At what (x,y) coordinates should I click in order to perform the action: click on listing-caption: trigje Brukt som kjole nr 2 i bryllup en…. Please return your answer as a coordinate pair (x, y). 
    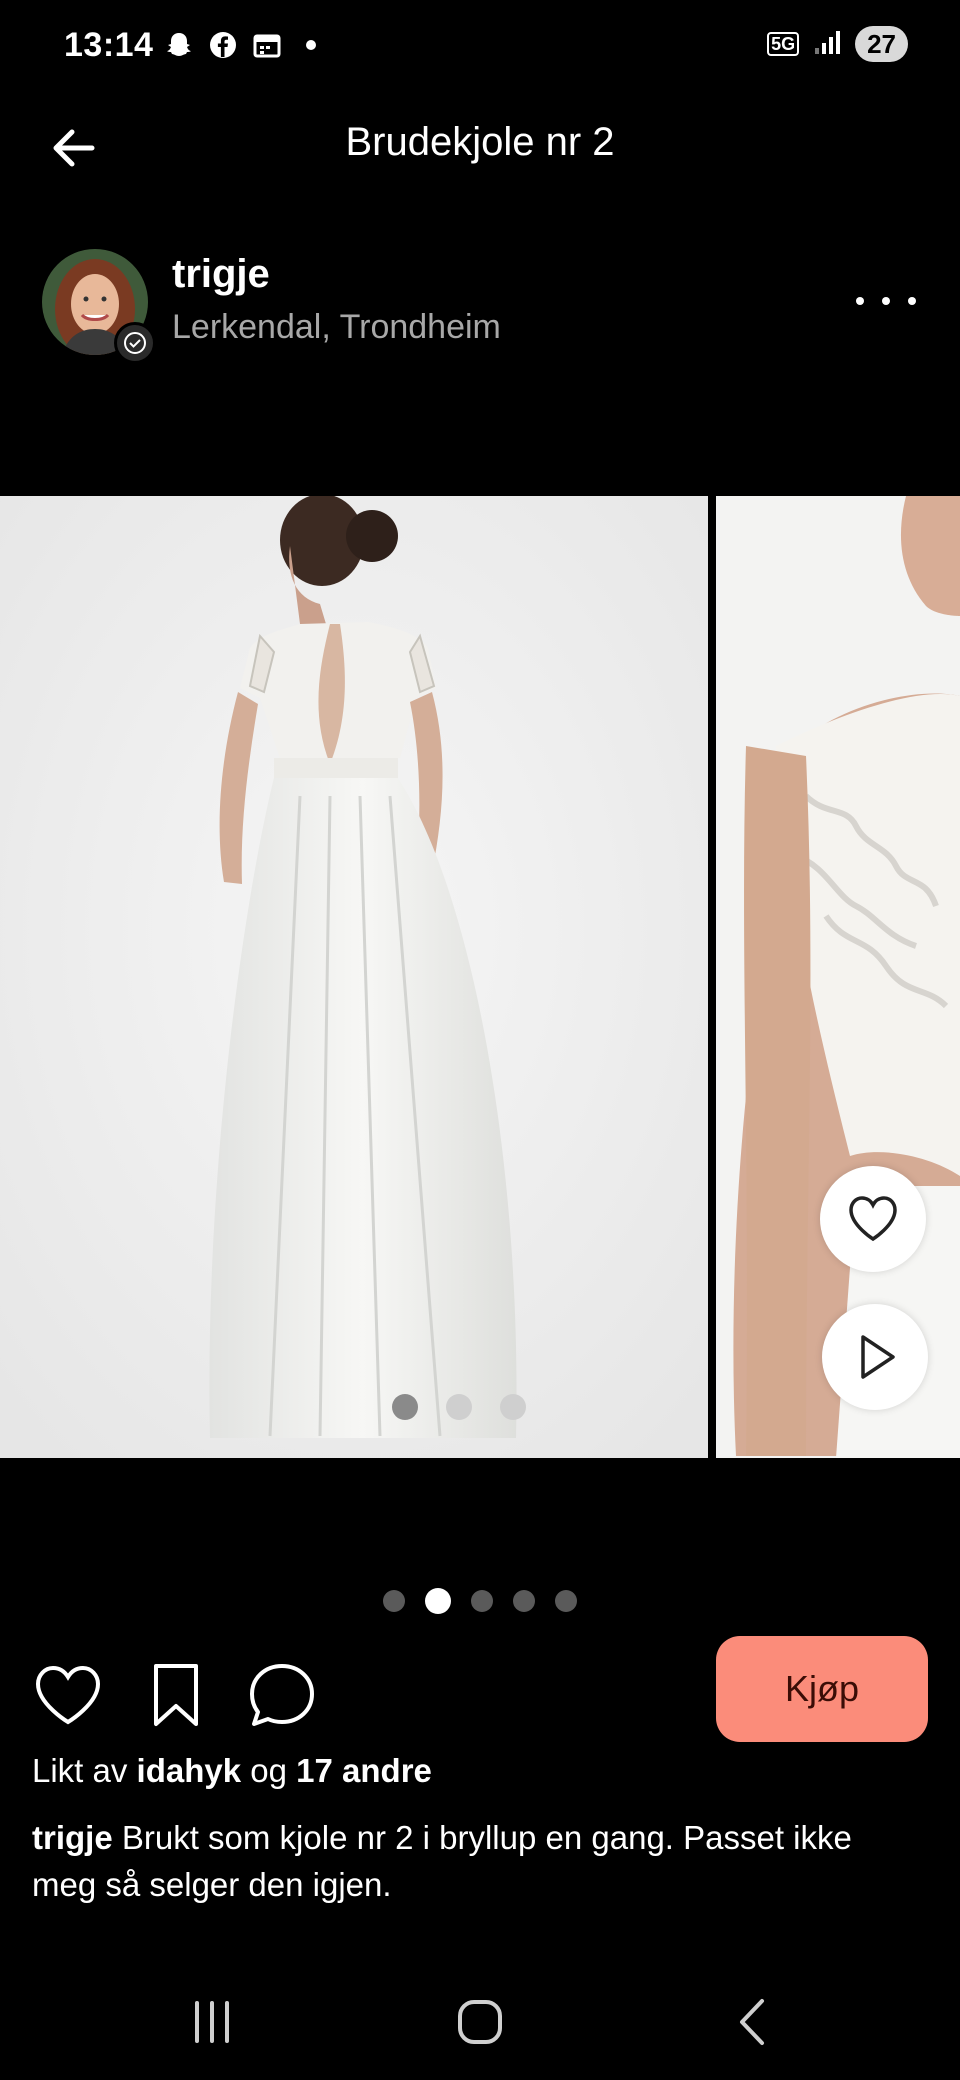
    Looking at the image, I should click on (472, 1861).